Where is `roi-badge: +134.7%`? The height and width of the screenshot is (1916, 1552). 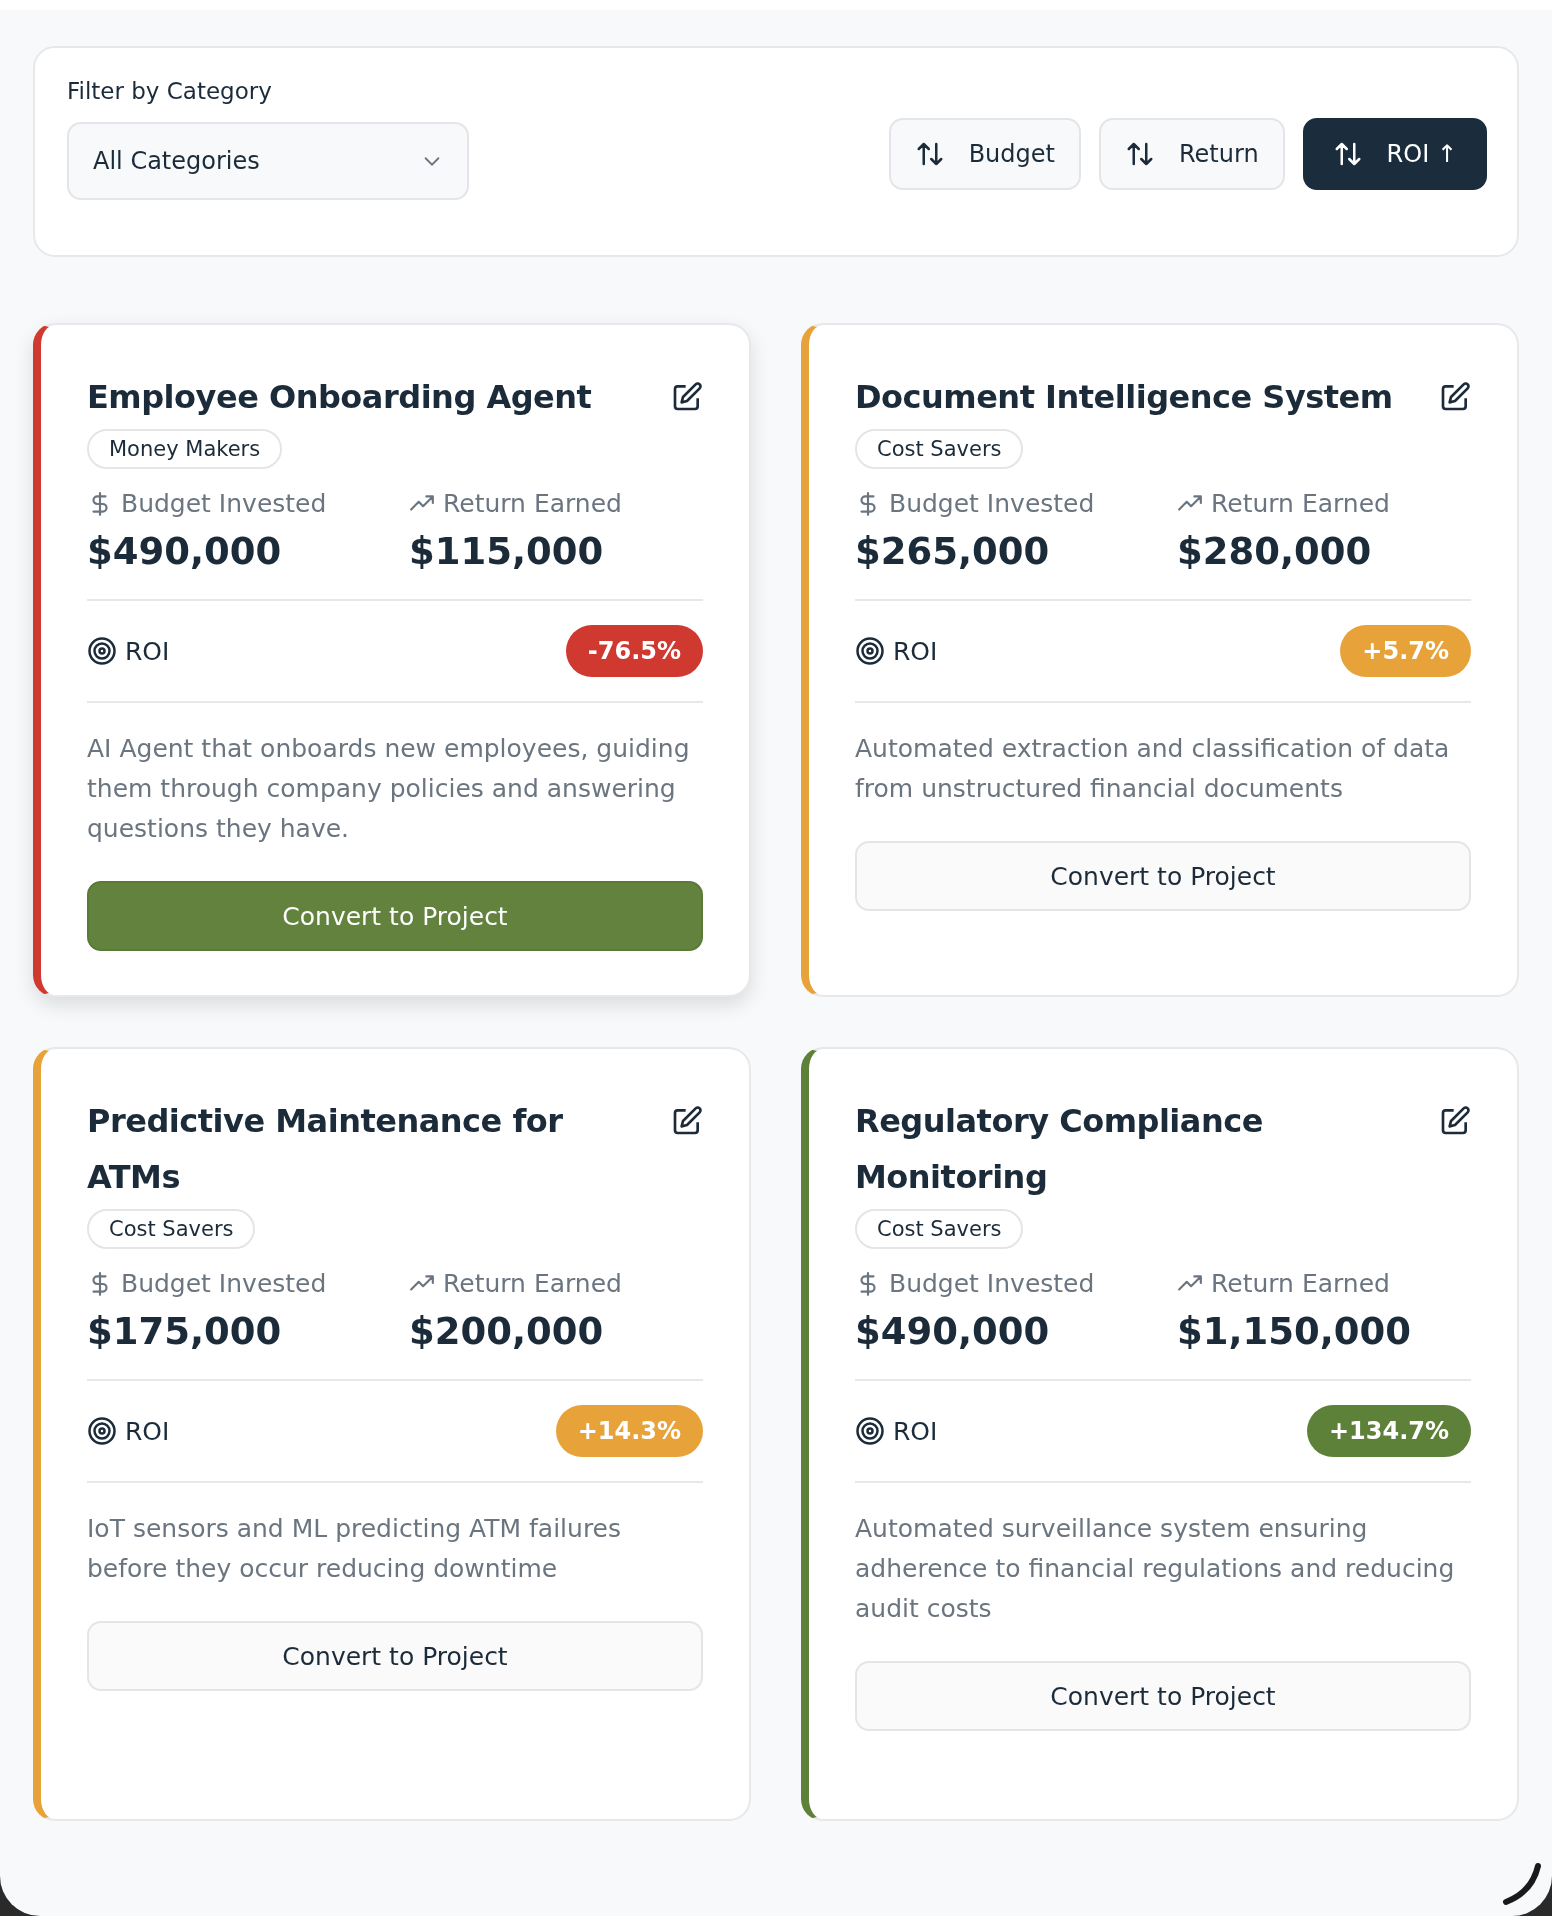 roi-badge: +134.7% is located at coordinates (1388, 1431).